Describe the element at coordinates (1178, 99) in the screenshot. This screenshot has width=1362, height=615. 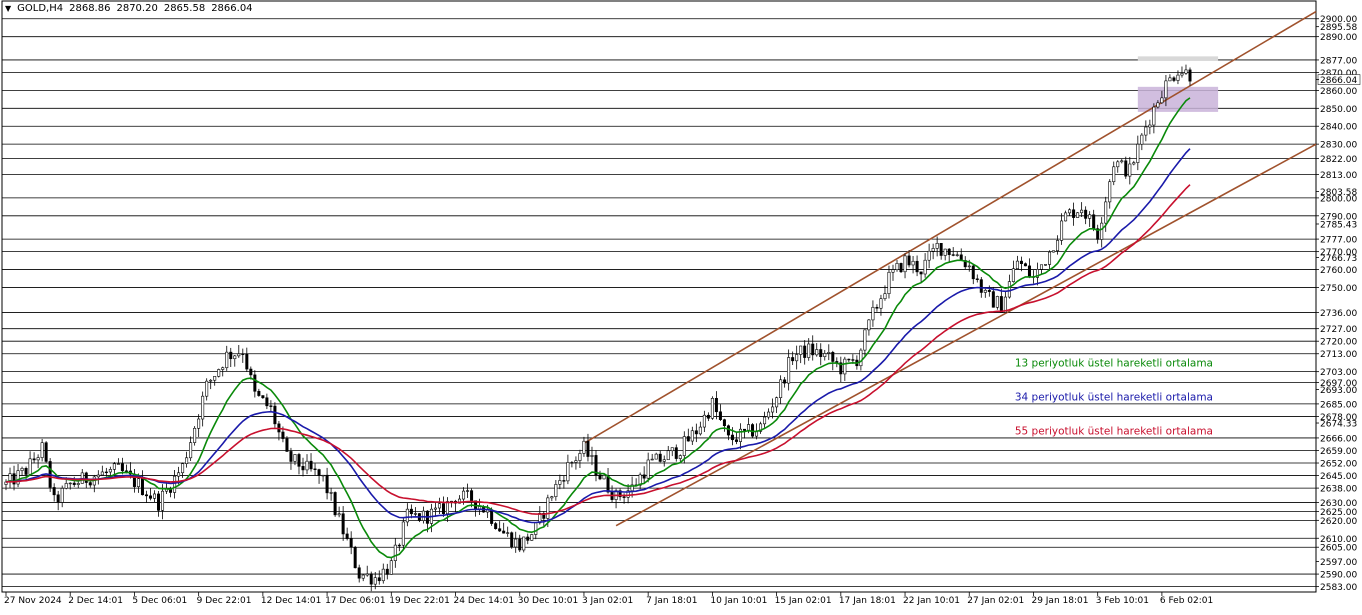
I see `resistance-zone` at that location.